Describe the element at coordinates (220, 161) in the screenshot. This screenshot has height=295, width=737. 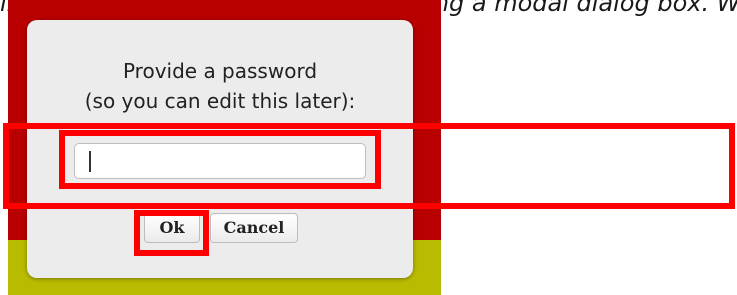
I see `password-input` at that location.